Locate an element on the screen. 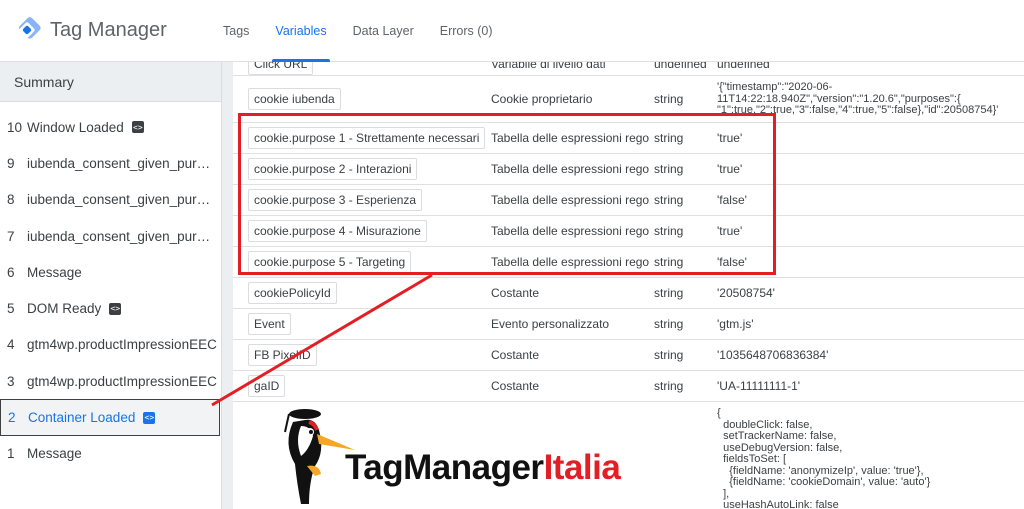 This screenshot has width=1024, height=509. variable-name-cell: Click URL is located at coordinates (281, 68).